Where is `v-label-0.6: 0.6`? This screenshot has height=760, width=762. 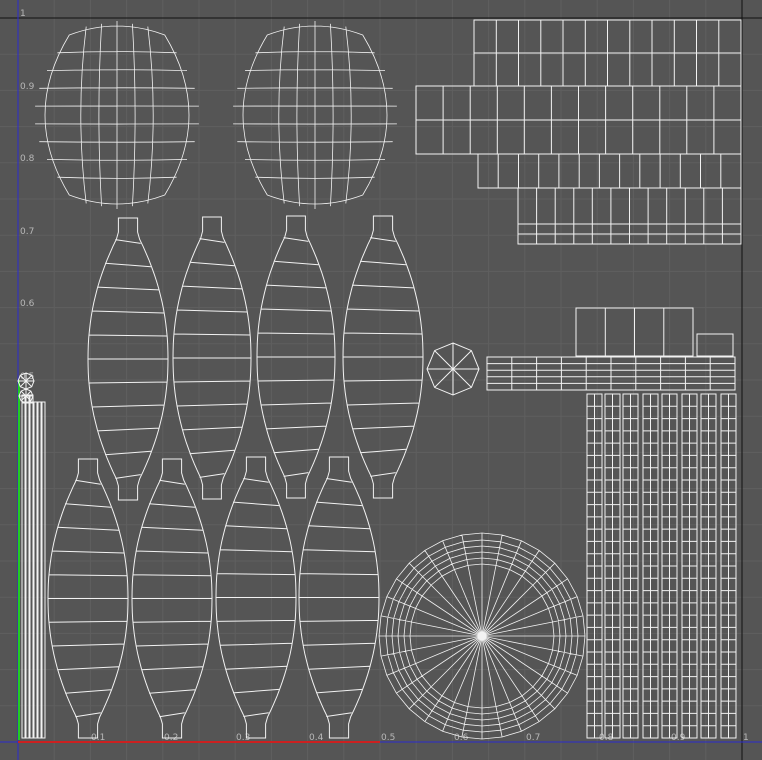 v-label-0.6: 0.6 is located at coordinates (27, 304).